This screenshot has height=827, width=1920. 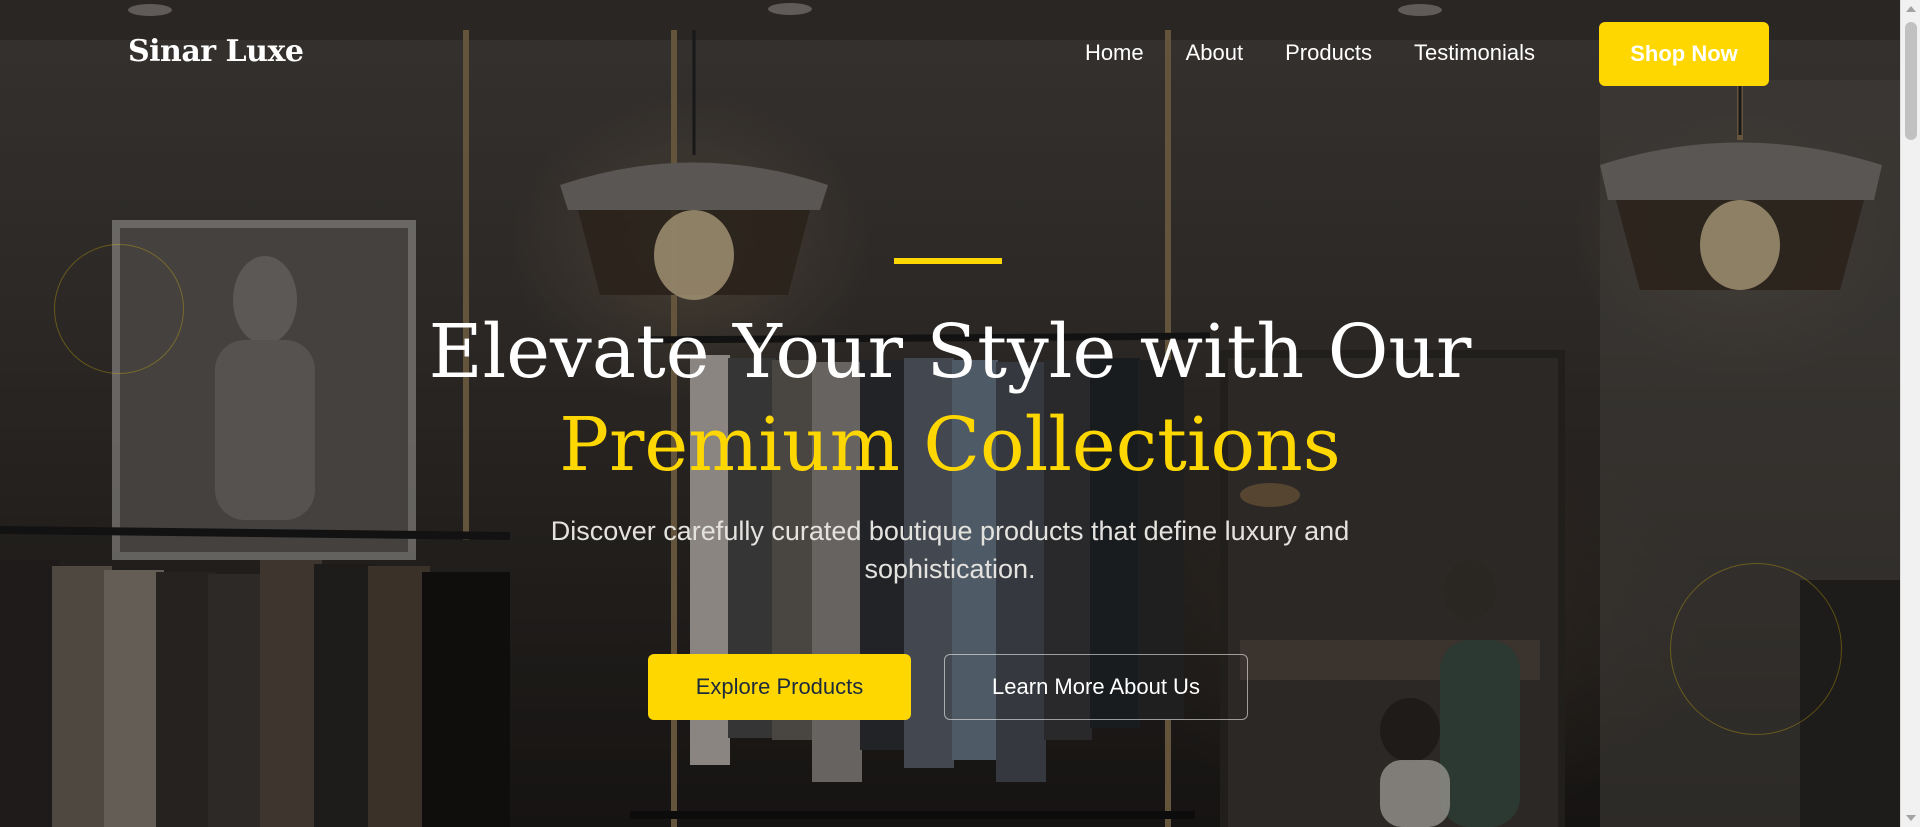 What do you see at coordinates (1328, 53) in the screenshot?
I see `nav-link-products: Products` at bounding box center [1328, 53].